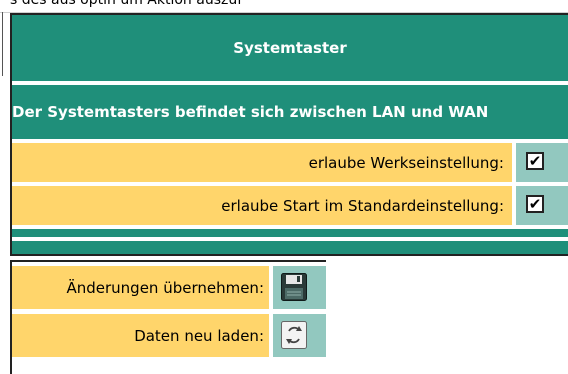  I want to click on option-cell-factory-reset: ✔, so click(542, 162).